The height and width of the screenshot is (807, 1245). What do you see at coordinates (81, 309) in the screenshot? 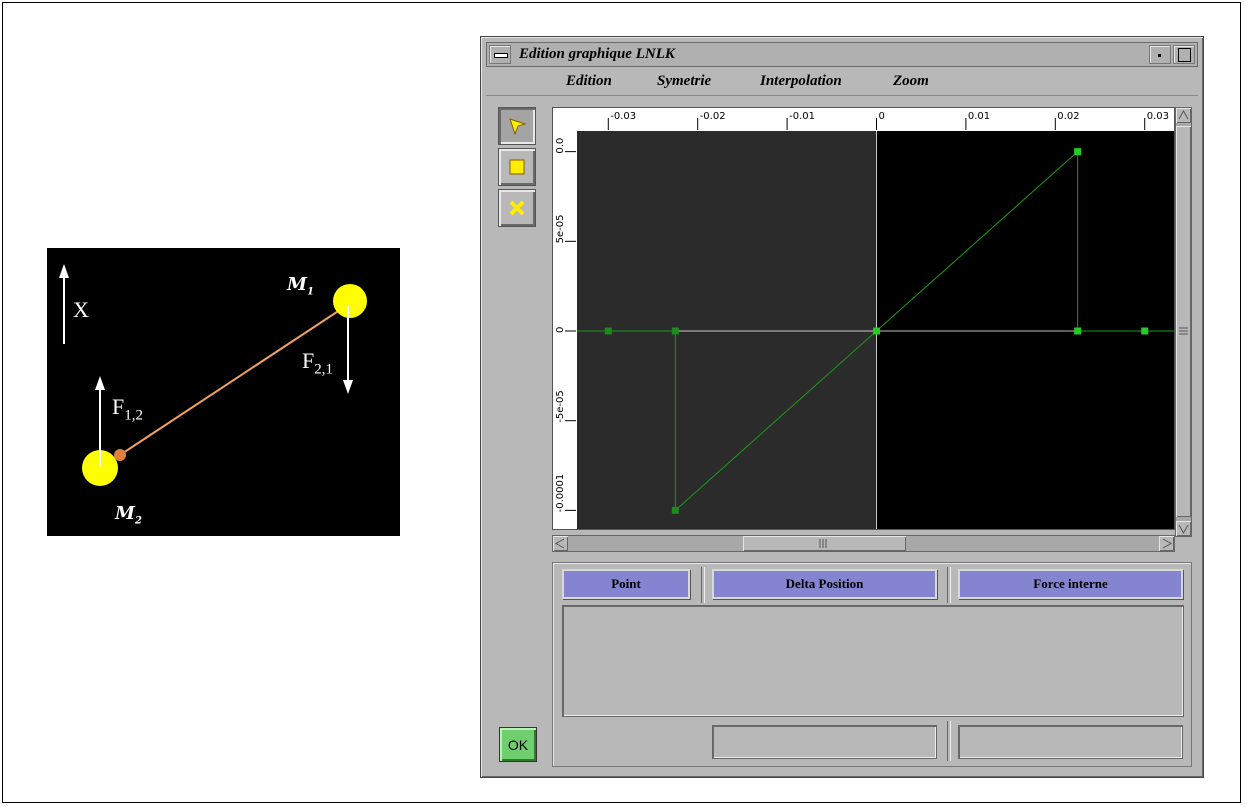
I see `x-axis-label: X` at bounding box center [81, 309].